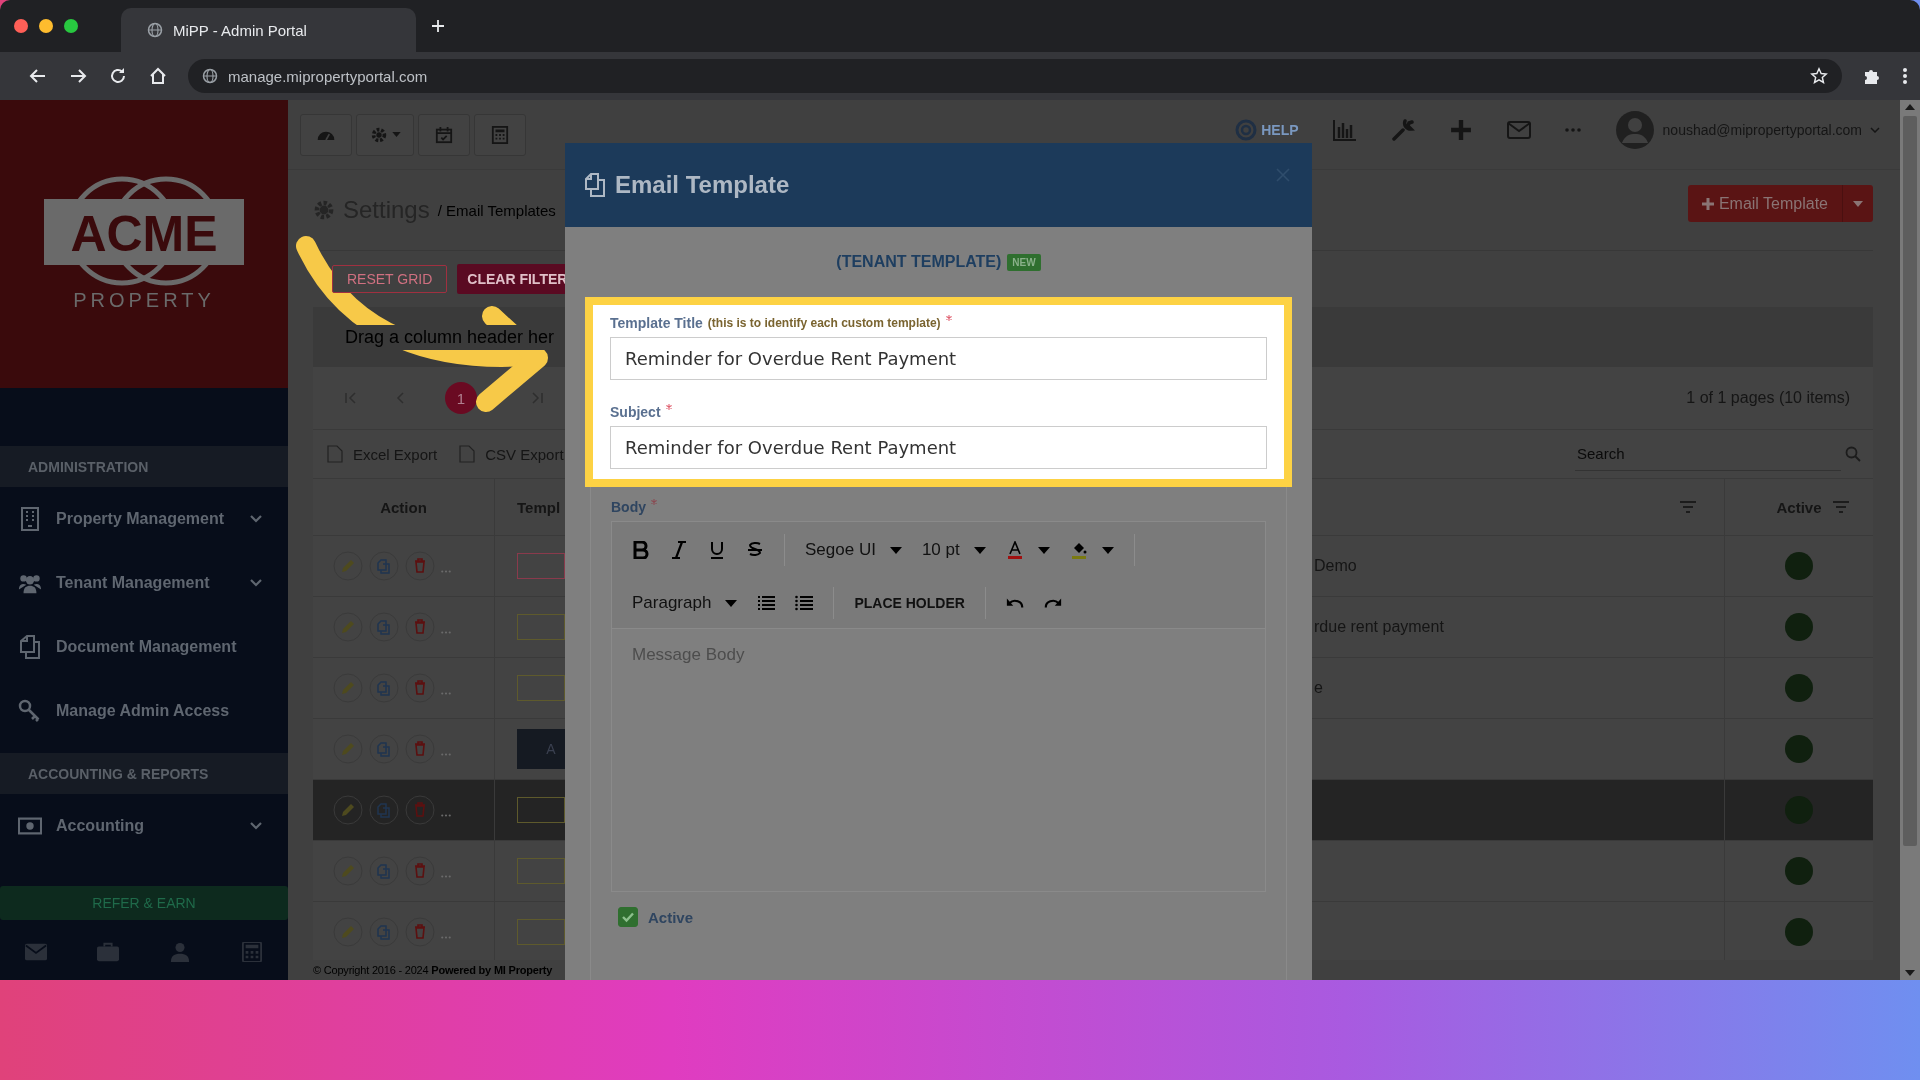  I want to click on sidebar-item-label: Document Management, so click(147, 647).